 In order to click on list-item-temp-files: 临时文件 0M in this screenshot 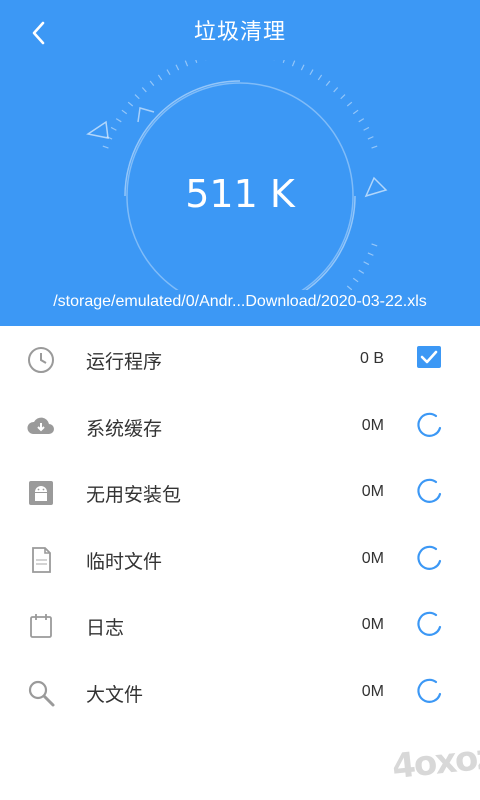, I will do `click(240, 559)`.